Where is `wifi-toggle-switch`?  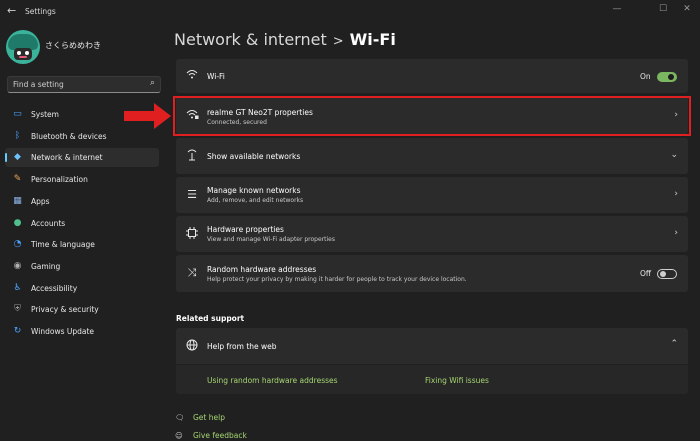 wifi-toggle-switch is located at coordinates (667, 77).